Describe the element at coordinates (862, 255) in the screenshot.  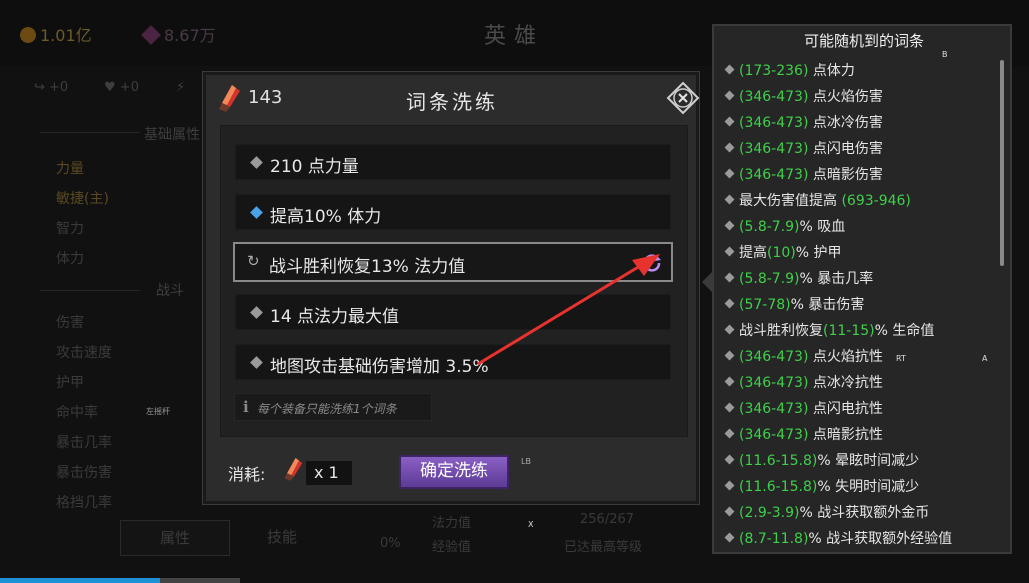
I see `pool-item: 提高(10)% 护甲` at that location.